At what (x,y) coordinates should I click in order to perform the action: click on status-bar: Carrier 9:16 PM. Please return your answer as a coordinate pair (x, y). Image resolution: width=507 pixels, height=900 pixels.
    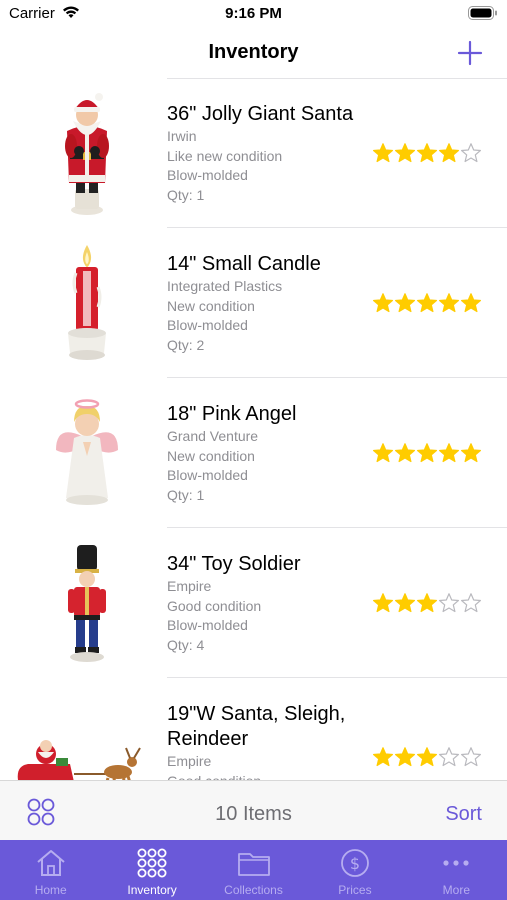
    Looking at the image, I should click on (253, 14).